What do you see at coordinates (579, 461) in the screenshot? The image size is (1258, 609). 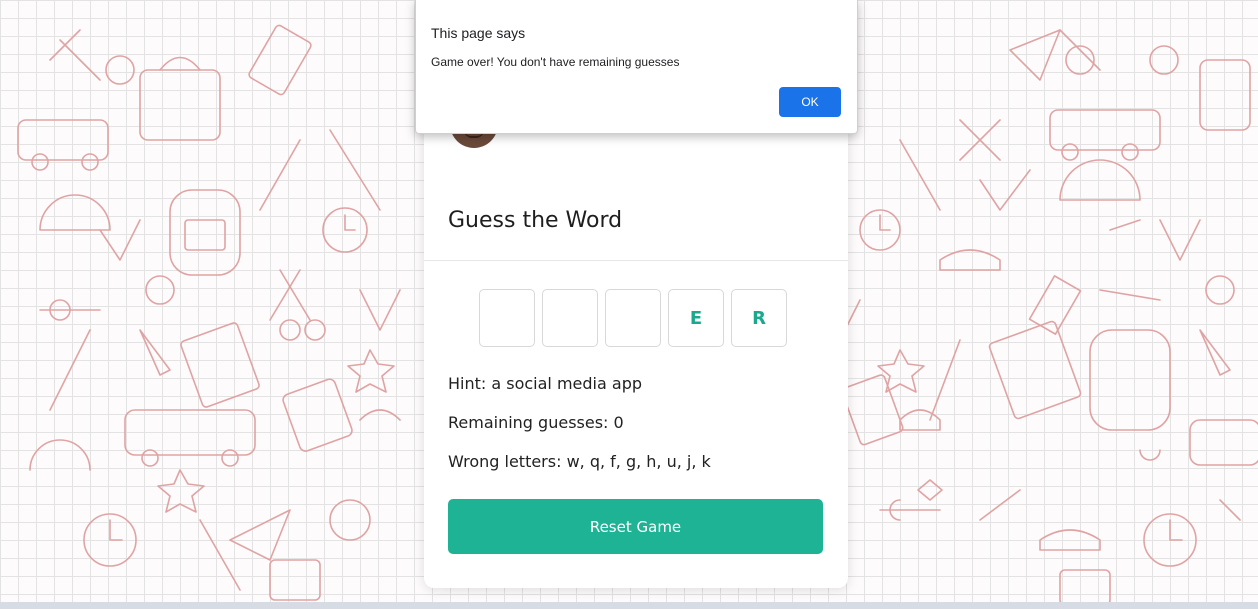 I see `wrong-letters: Wrong letters: w, q, f, g, h, u, j, k` at bounding box center [579, 461].